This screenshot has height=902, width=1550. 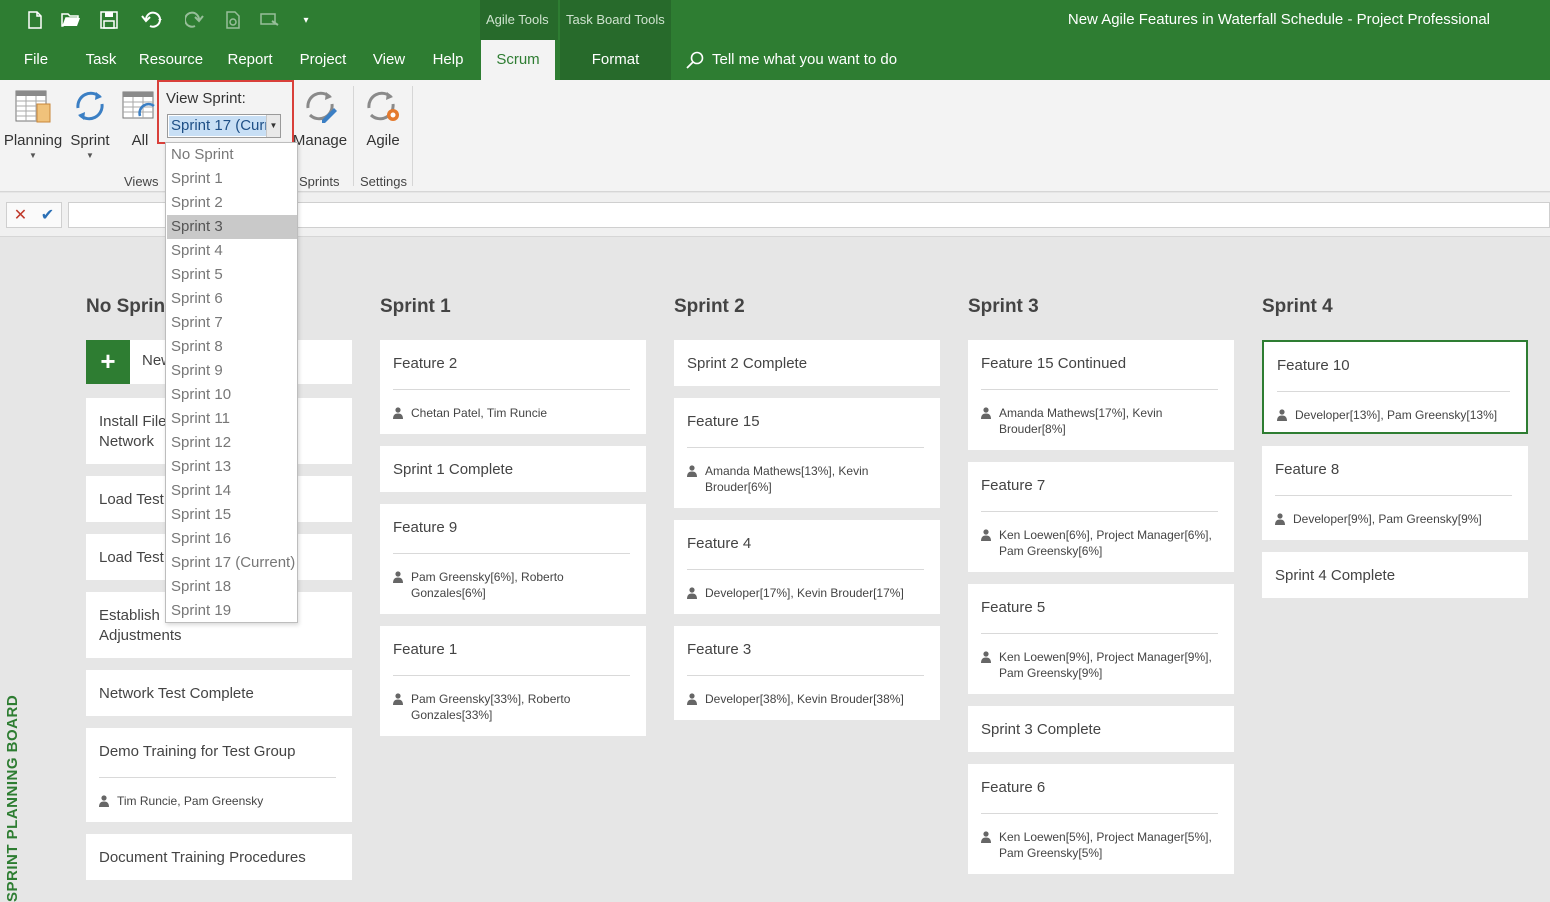 What do you see at coordinates (232, 587) in the screenshot?
I see `dropdown-option: Sprint 18` at bounding box center [232, 587].